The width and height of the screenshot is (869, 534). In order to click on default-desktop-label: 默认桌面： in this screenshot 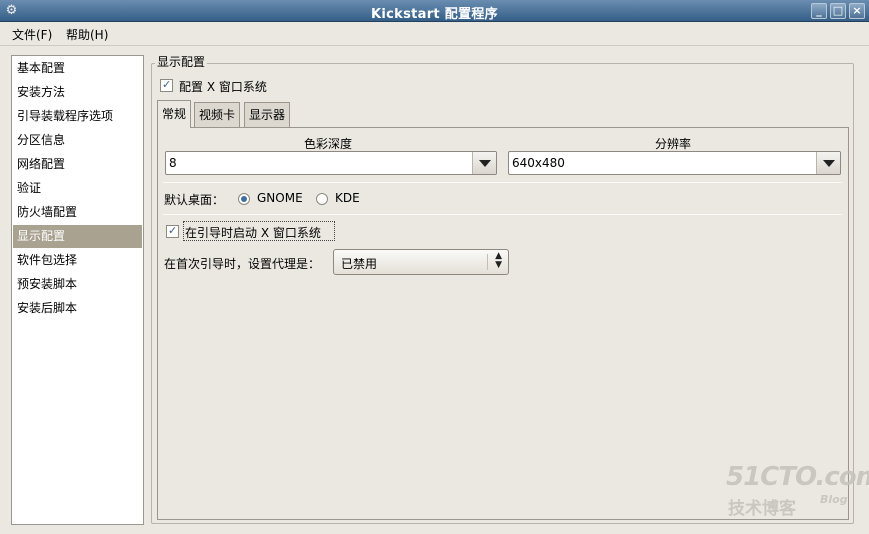, I will do `click(194, 200)`.